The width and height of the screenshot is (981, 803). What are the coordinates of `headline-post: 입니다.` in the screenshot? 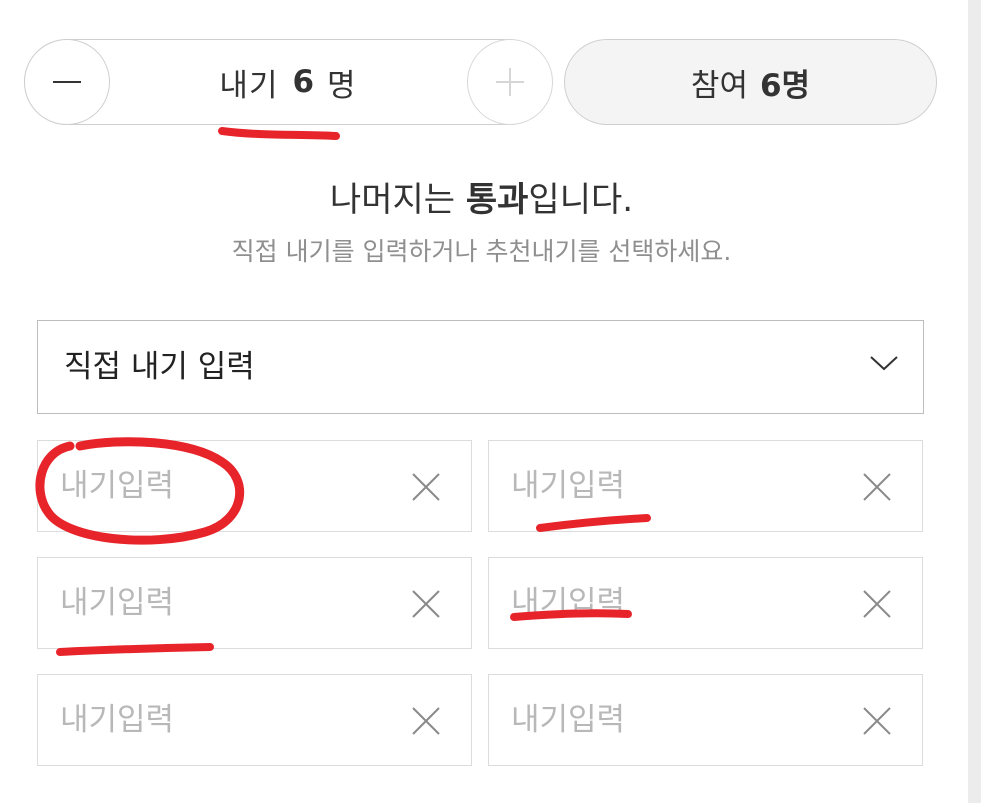 It's located at (581, 200).